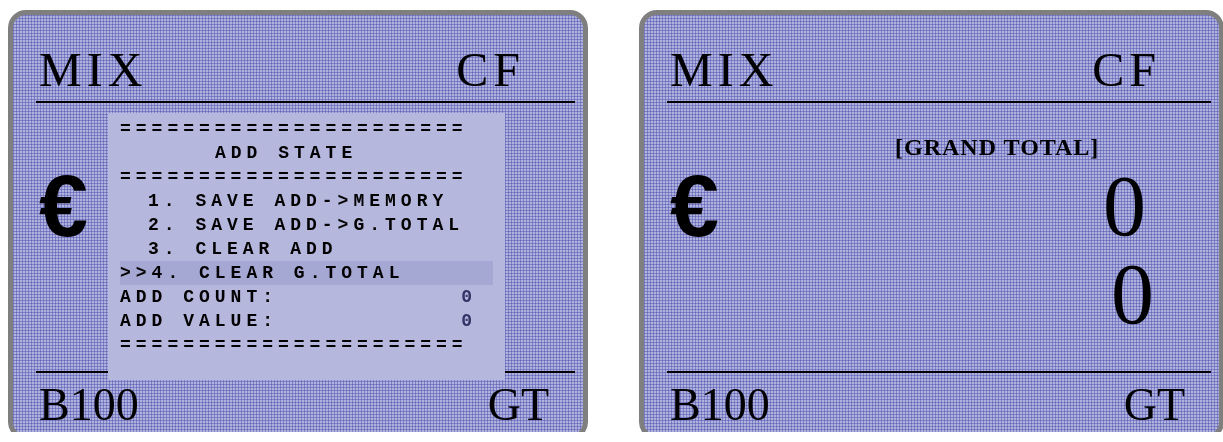  What do you see at coordinates (199, 297) in the screenshot?
I see `field-label: ADD COUNT:` at bounding box center [199, 297].